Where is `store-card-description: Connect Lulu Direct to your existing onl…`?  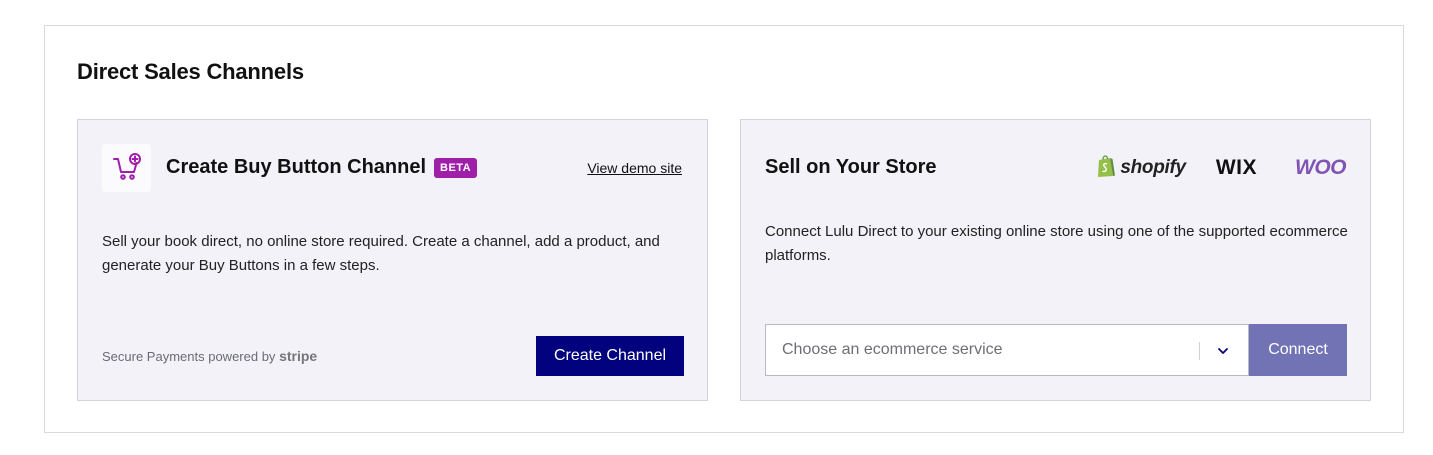 store-card-description: Connect Lulu Direct to your existing onl… is located at coordinates (1056, 243).